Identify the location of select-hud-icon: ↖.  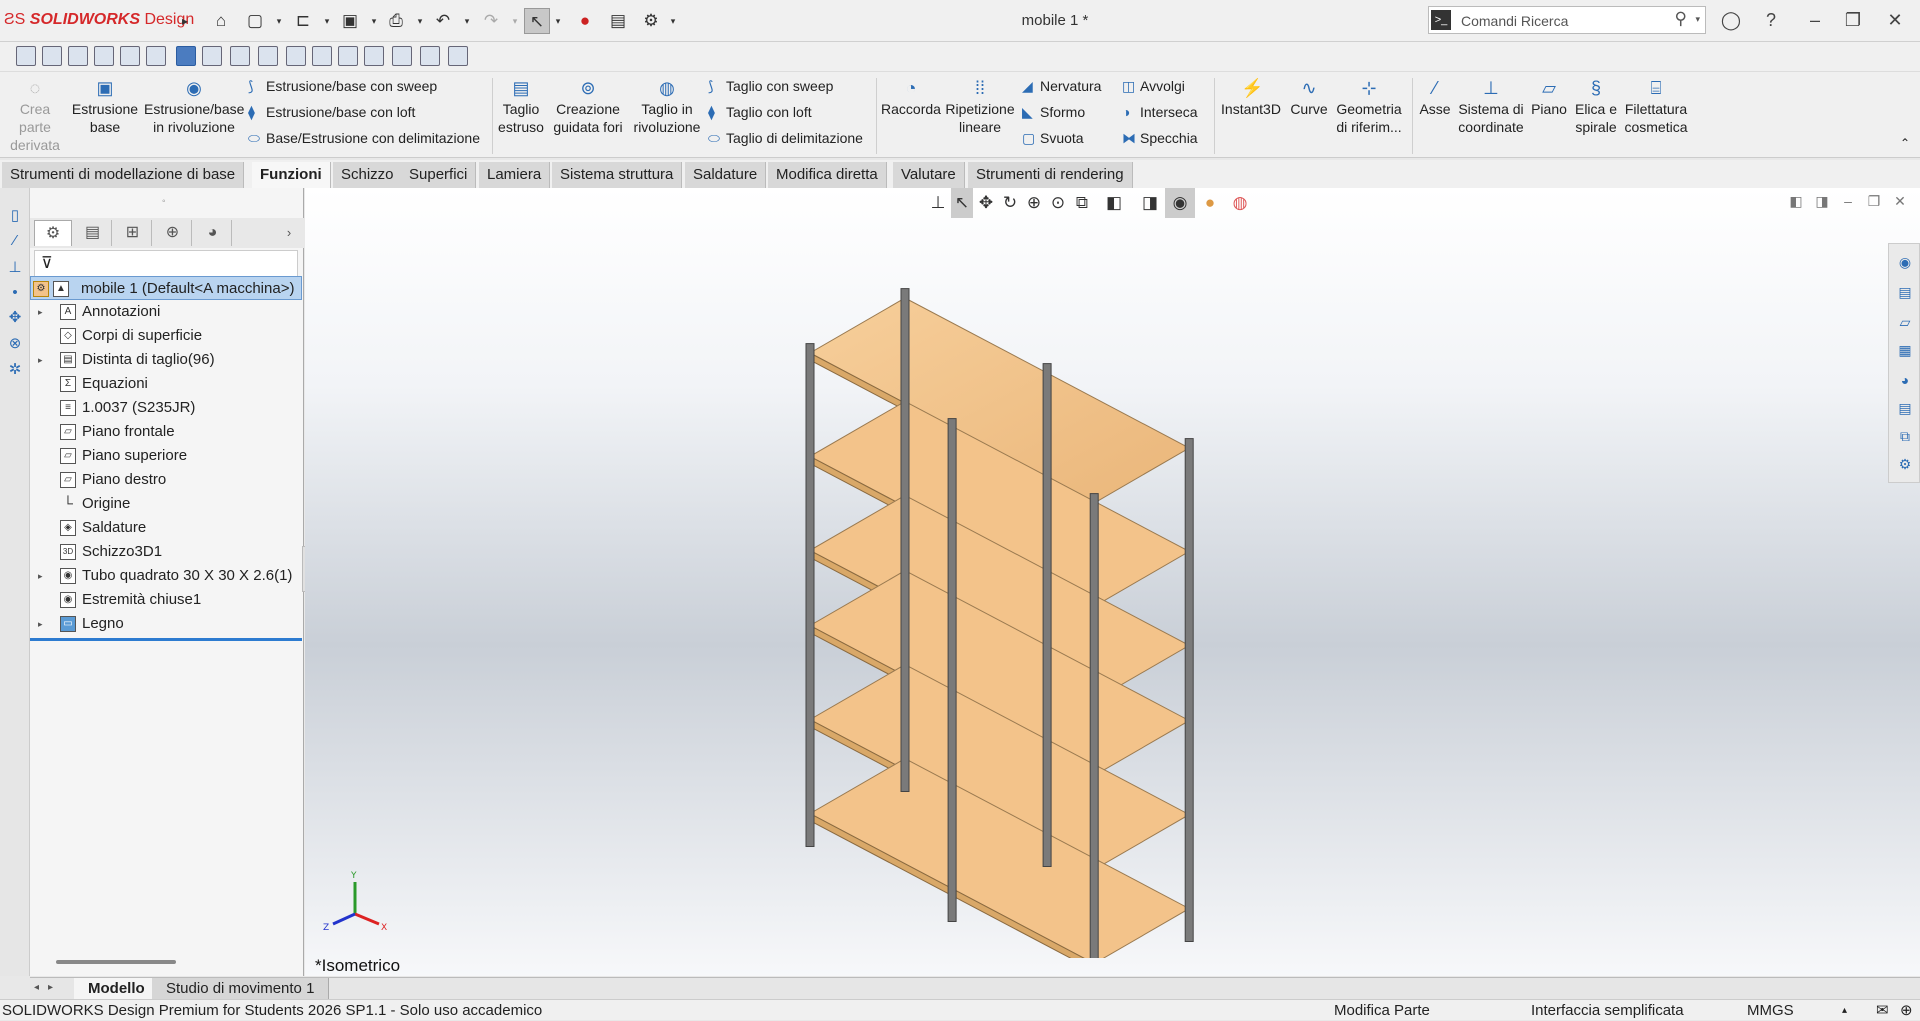
(962, 203).